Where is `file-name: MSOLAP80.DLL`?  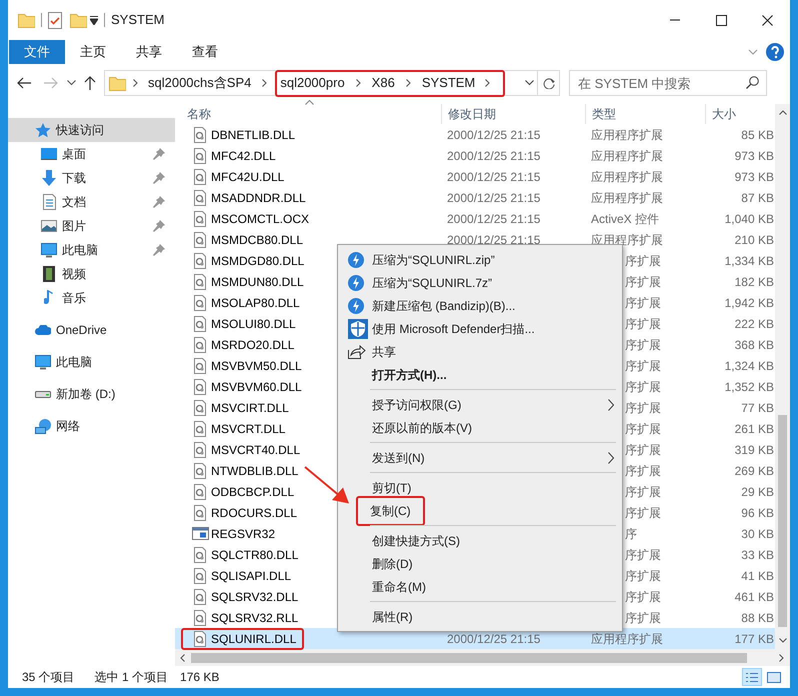 file-name: MSOLAP80.DLL is located at coordinates (255, 303).